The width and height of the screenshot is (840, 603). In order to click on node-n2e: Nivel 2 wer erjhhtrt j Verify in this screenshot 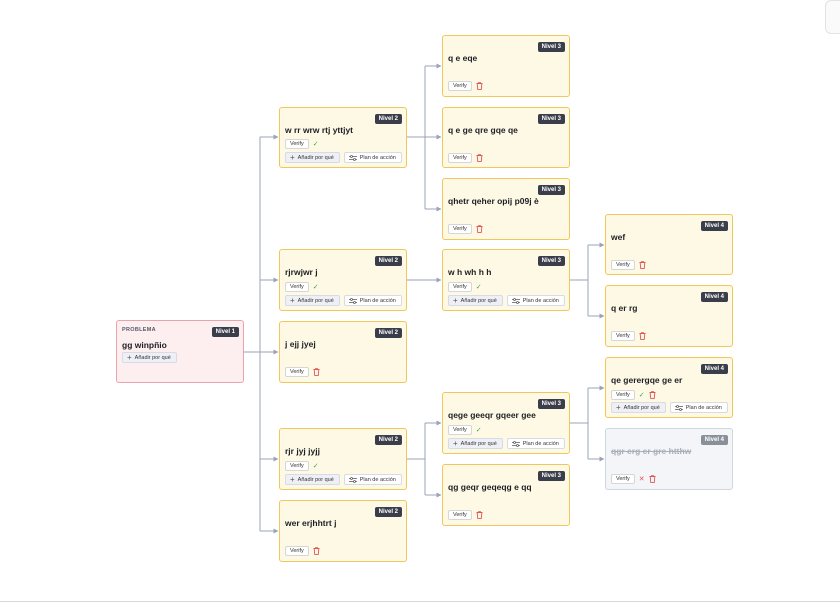, I will do `click(343, 531)`.